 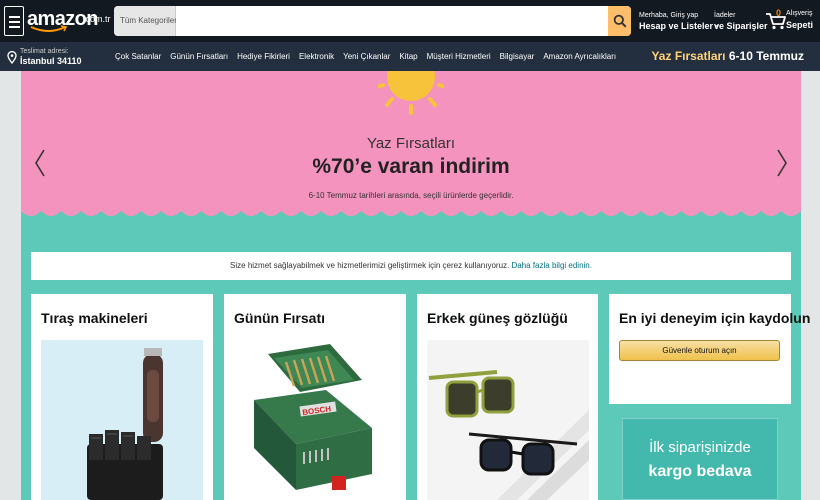 I want to click on search-category-label: Tüm Kategoriler, so click(x=148, y=20).